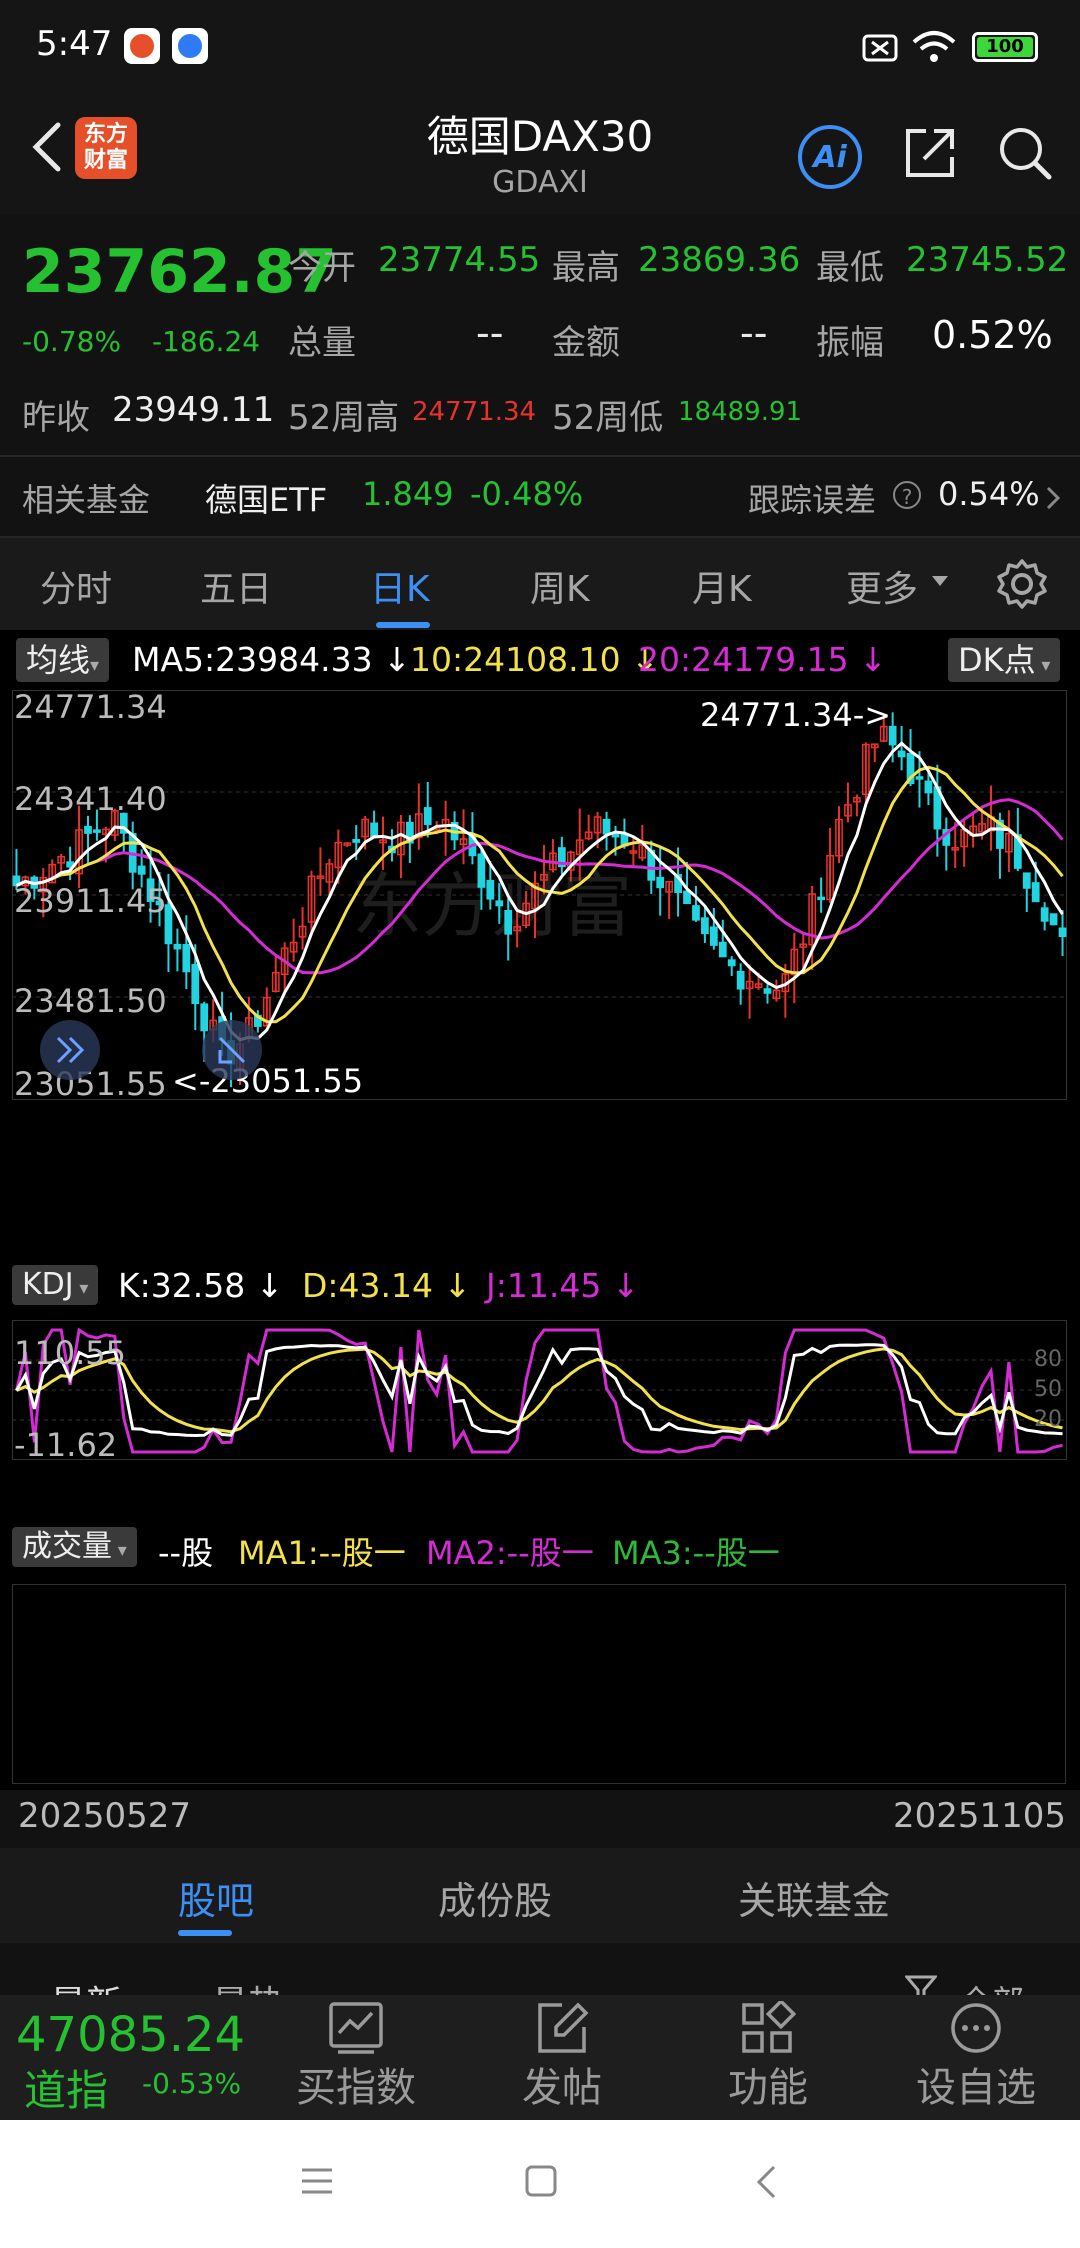 The image size is (1080, 2248). What do you see at coordinates (540, 1969) in the screenshot?
I see `post-filter-row: 最新 最热 全部` at bounding box center [540, 1969].